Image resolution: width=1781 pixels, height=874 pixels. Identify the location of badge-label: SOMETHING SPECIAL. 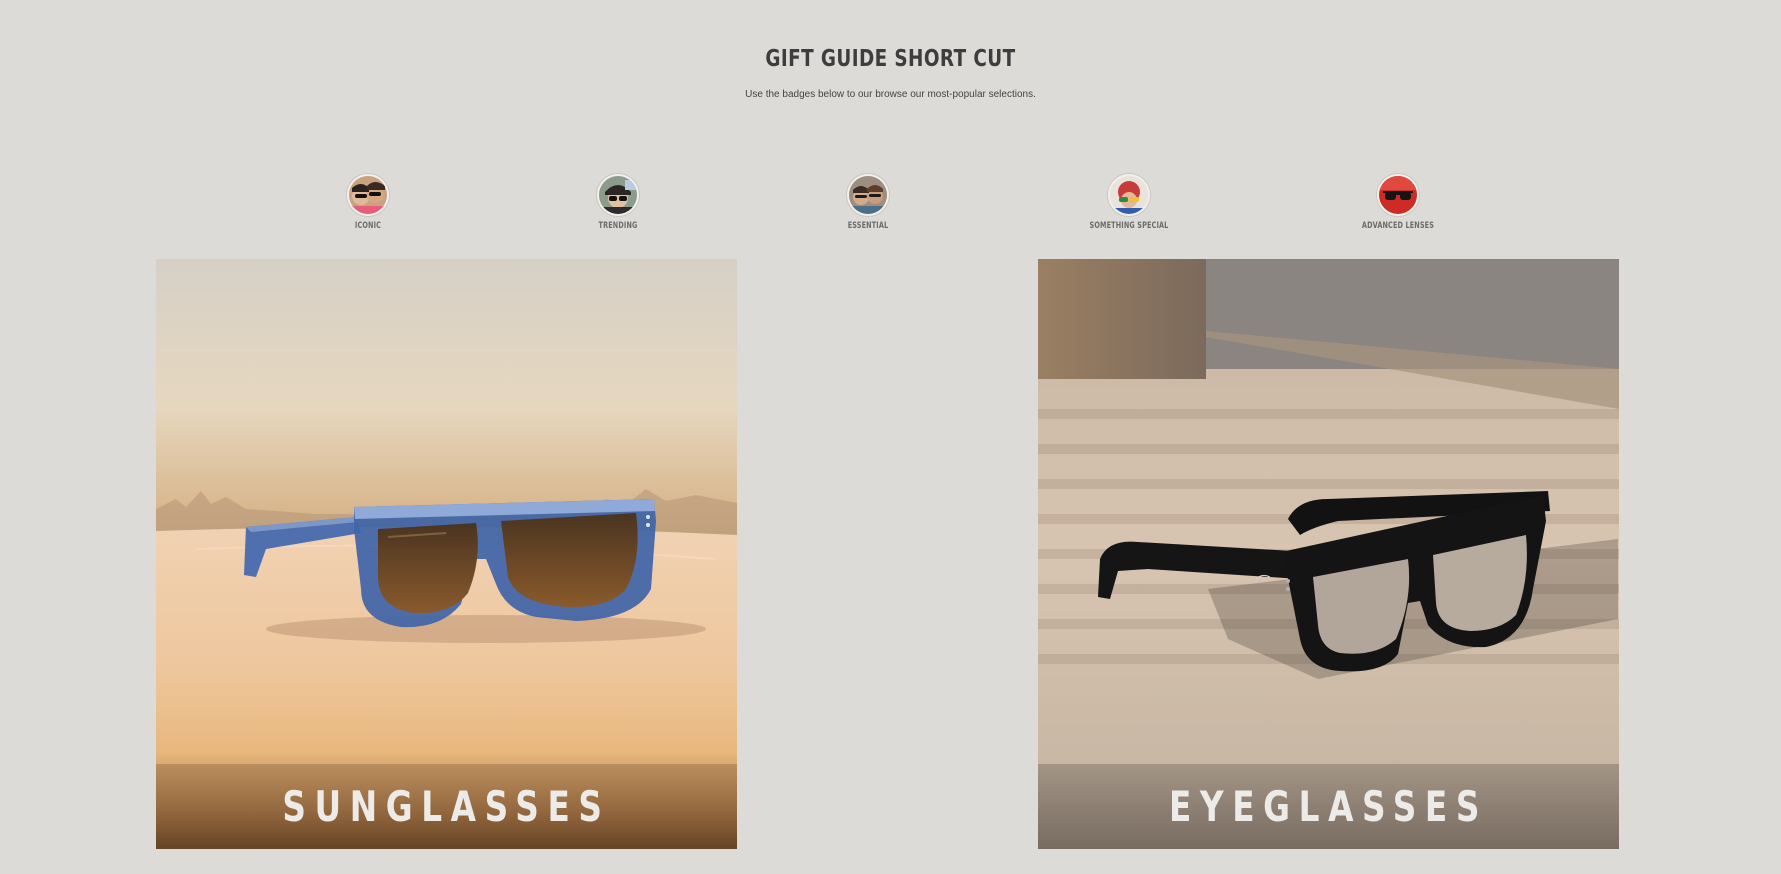
(1129, 226).